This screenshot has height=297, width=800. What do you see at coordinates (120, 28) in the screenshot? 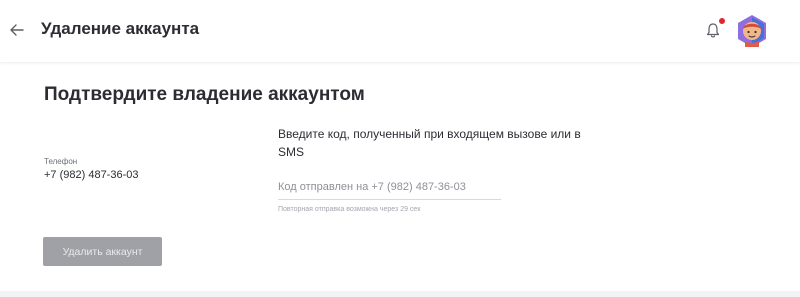
I see `page-title: Удаление аккаунта` at bounding box center [120, 28].